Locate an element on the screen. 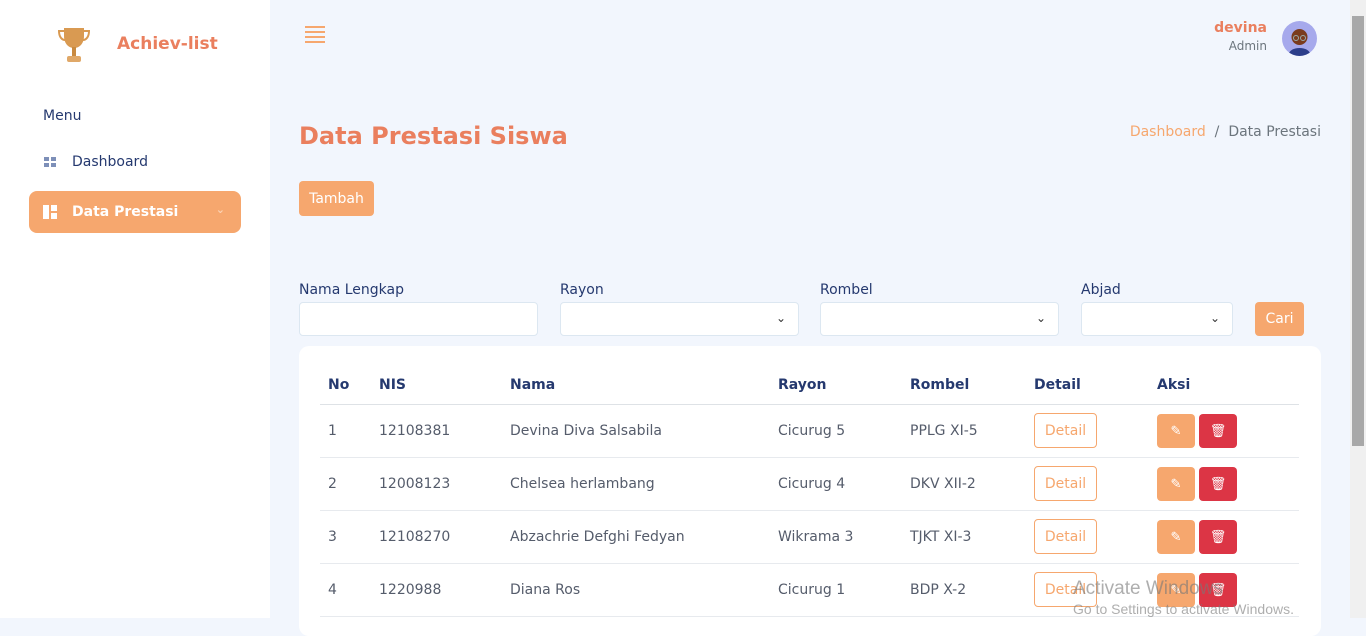 The image size is (1366, 636). cell-rombel: TJKT XI-3 is located at coordinates (964, 537).